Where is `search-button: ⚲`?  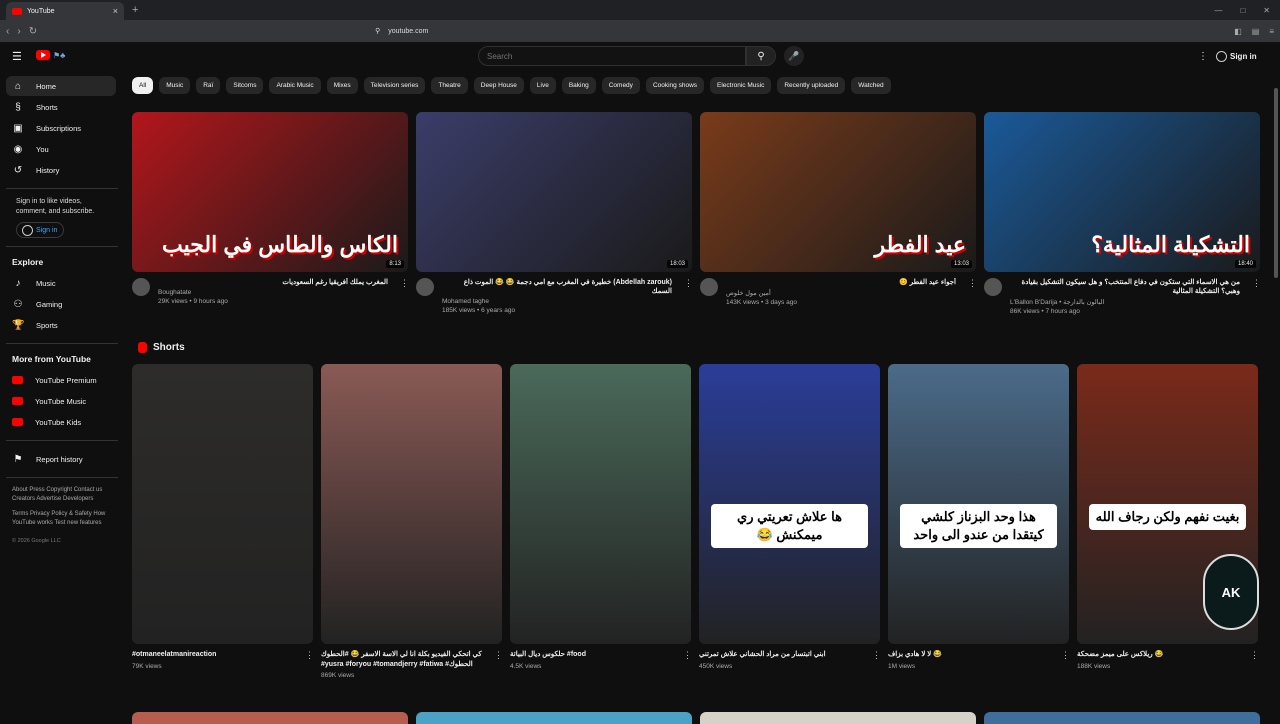
search-button: ⚲ is located at coordinates (761, 56).